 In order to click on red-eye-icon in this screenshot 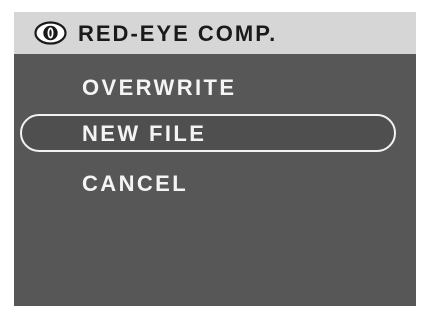, I will do `click(50, 33)`.